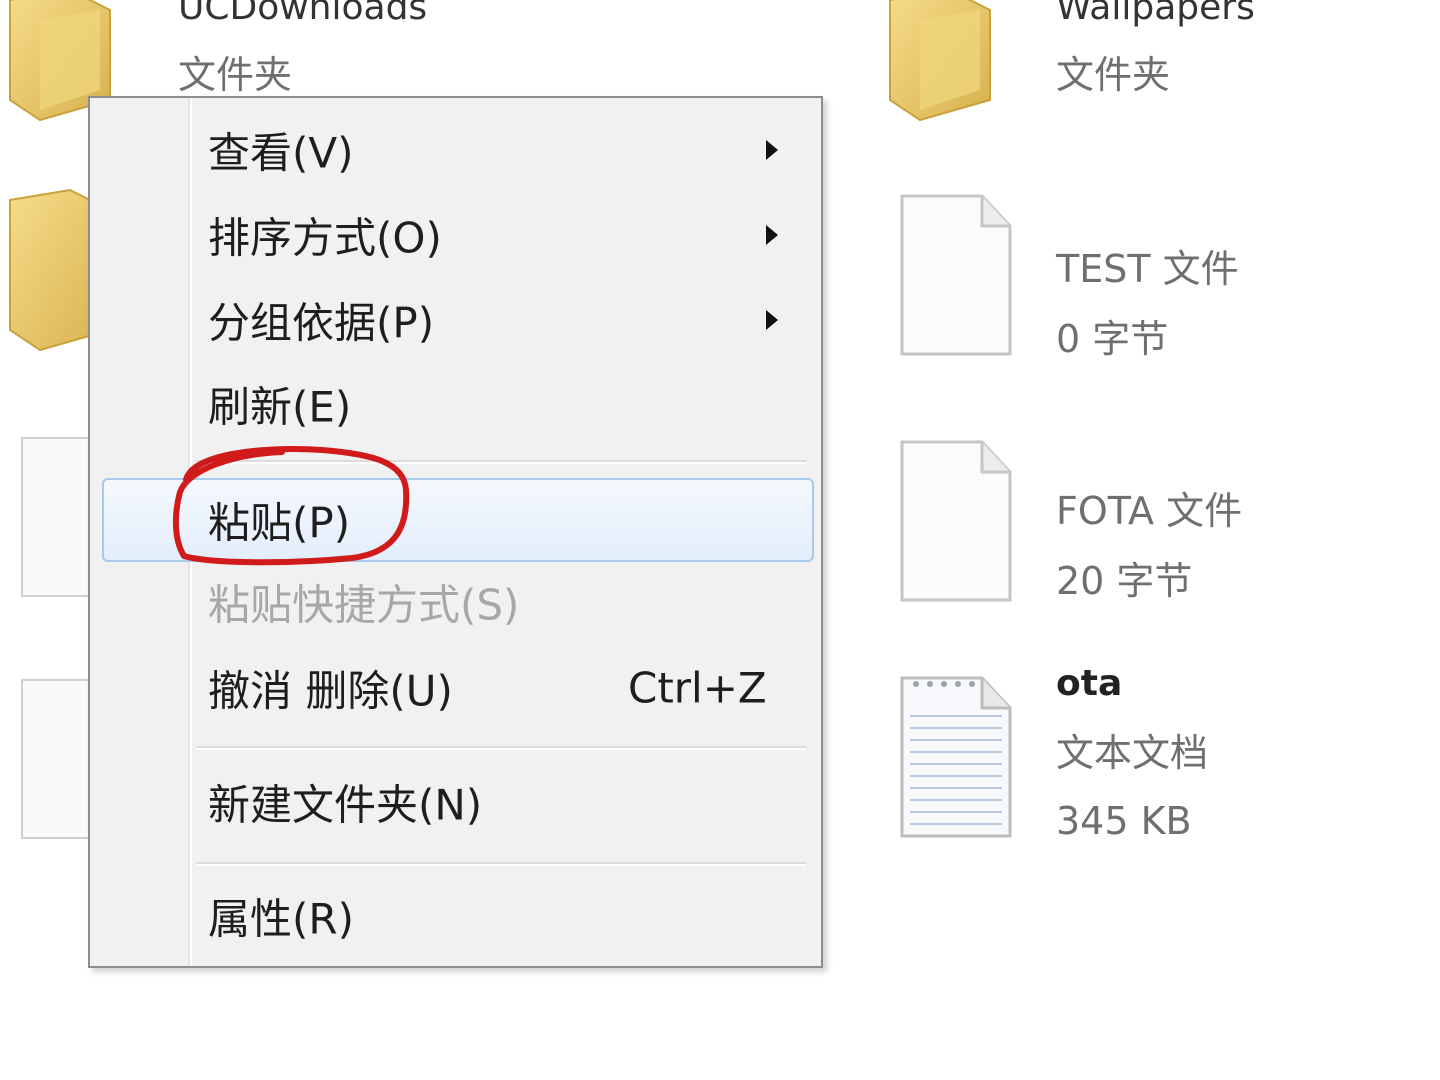 The height and width of the screenshot is (1080, 1440). What do you see at coordinates (1155, 14) in the screenshot?
I see `file-name: Wallpapers` at bounding box center [1155, 14].